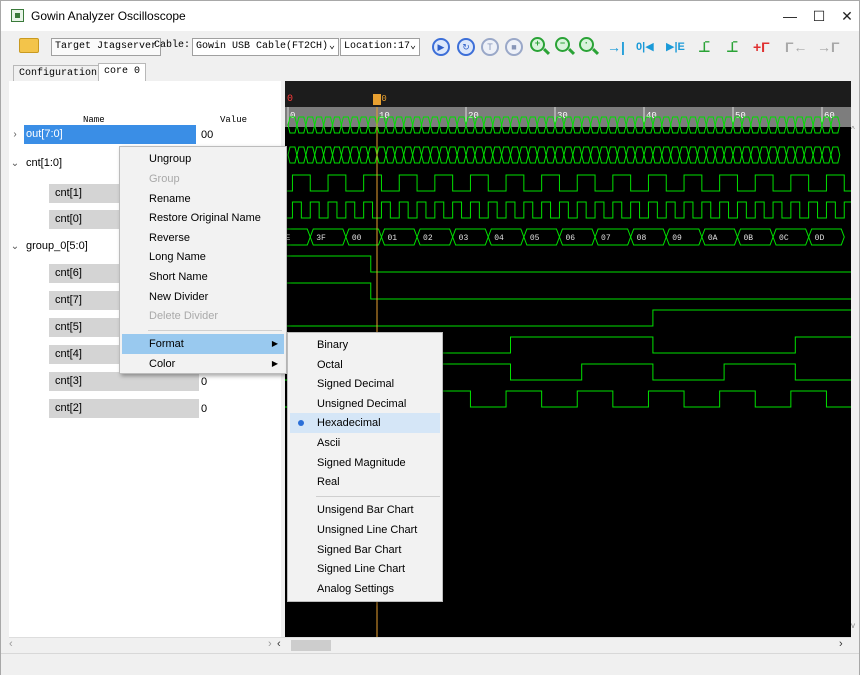  I want to click on menu-ungroup: Ungroup, so click(203, 159).